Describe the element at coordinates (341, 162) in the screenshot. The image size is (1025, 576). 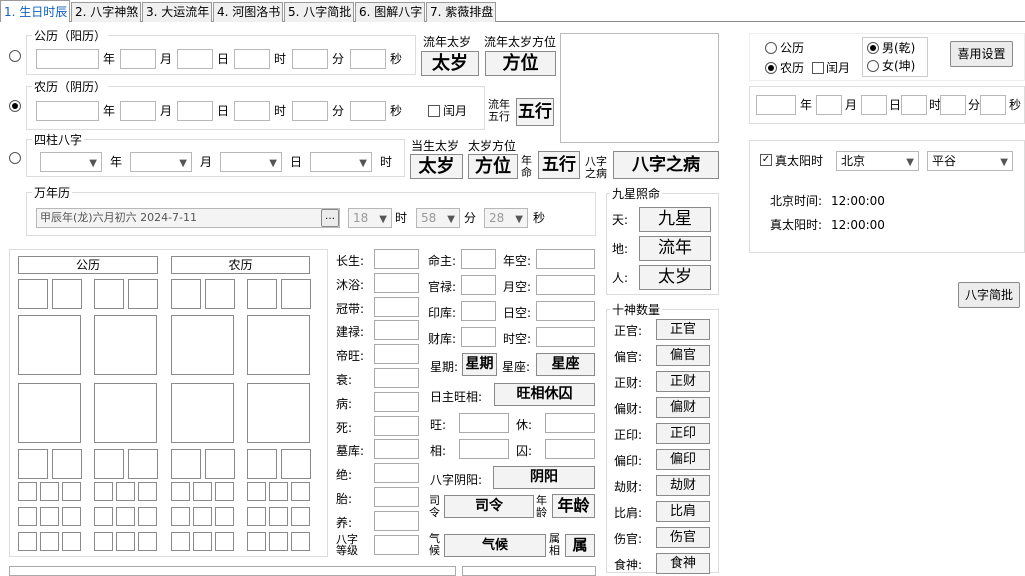
I see `sizhu-hour-select: ▼` at that location.